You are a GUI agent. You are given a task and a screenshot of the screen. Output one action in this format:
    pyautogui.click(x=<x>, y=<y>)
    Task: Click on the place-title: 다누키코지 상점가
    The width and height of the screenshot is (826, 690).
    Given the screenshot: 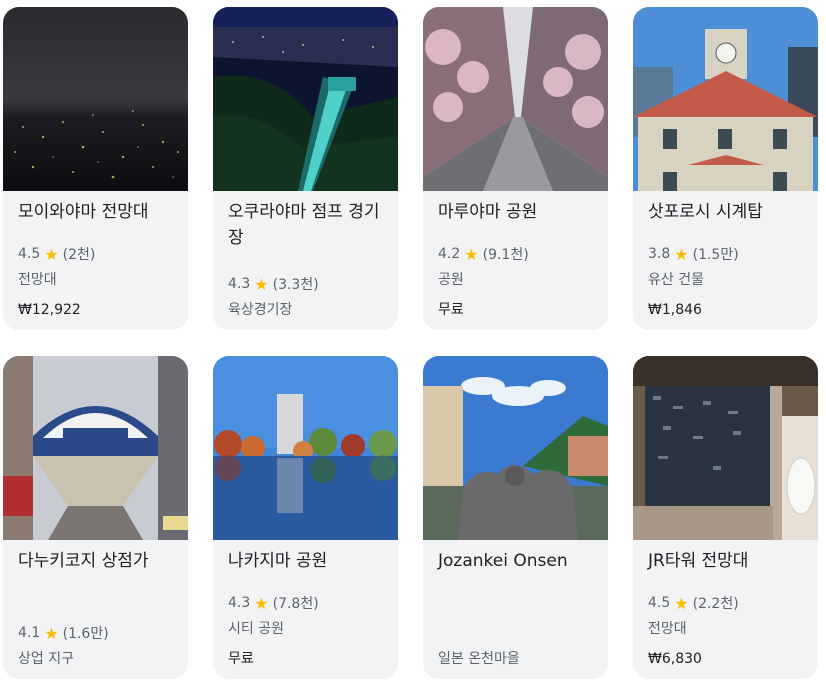 What is the action you would take?
    pyautogui.click(x=83, y=561)
    